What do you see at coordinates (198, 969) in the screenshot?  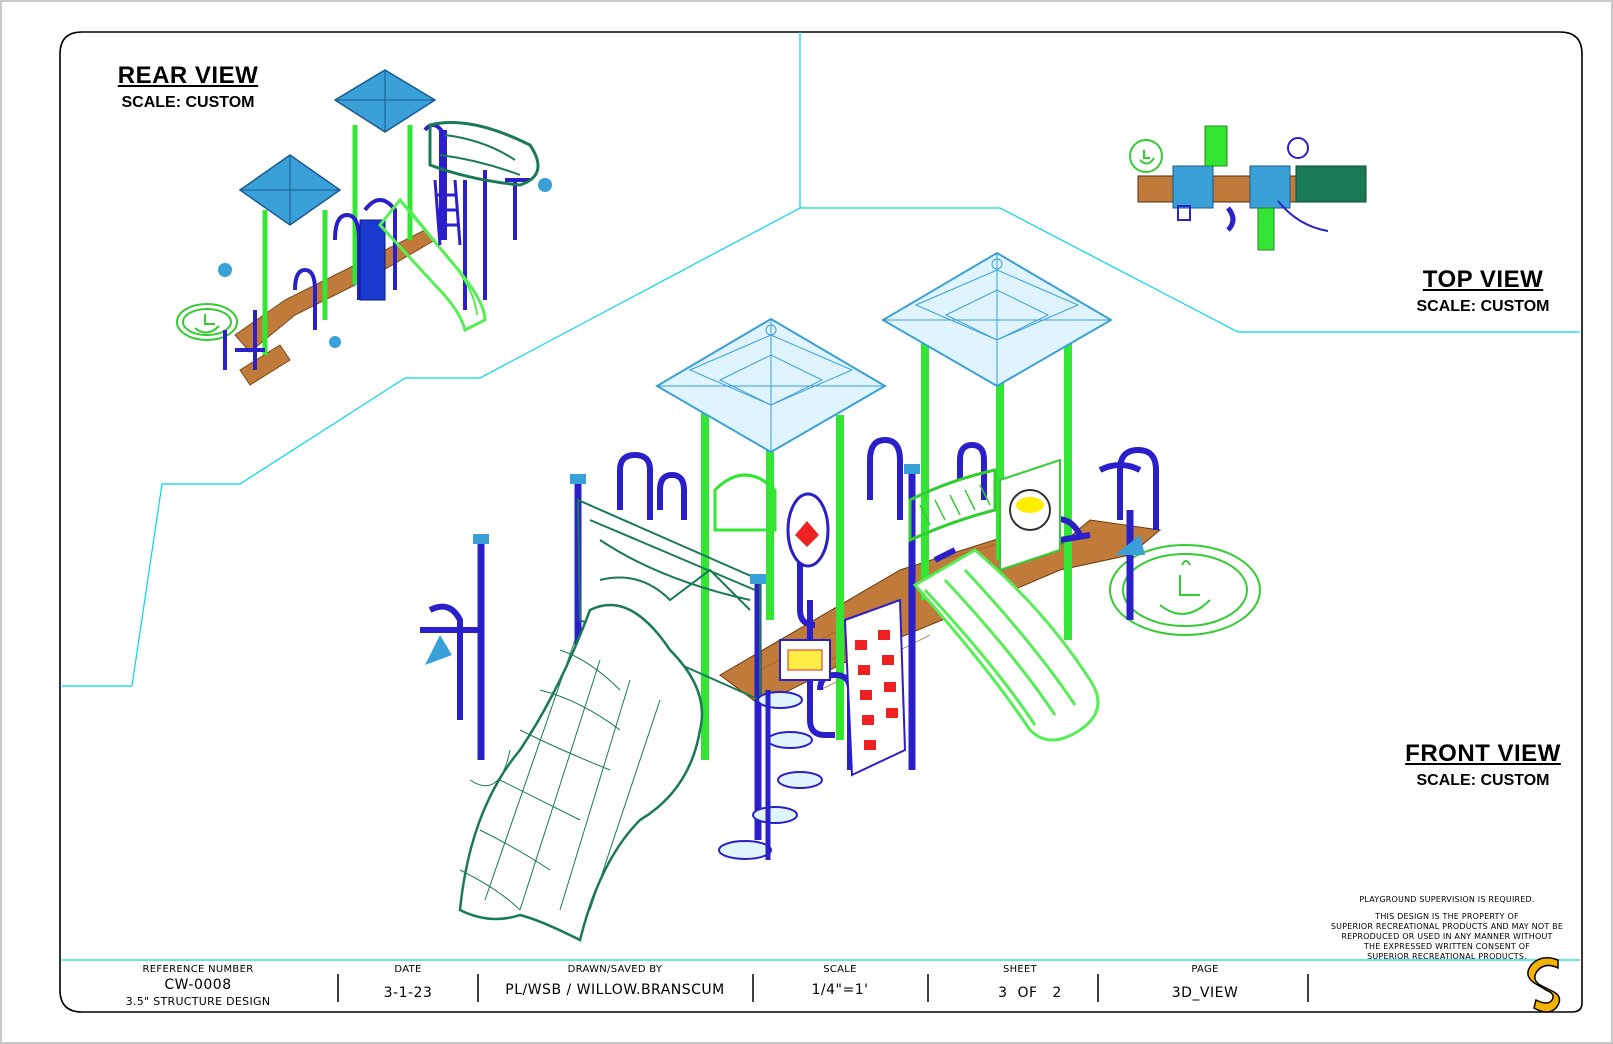 I see `reference-number-label: REFERENCE NUMBER` at bounding box center [198, 969].